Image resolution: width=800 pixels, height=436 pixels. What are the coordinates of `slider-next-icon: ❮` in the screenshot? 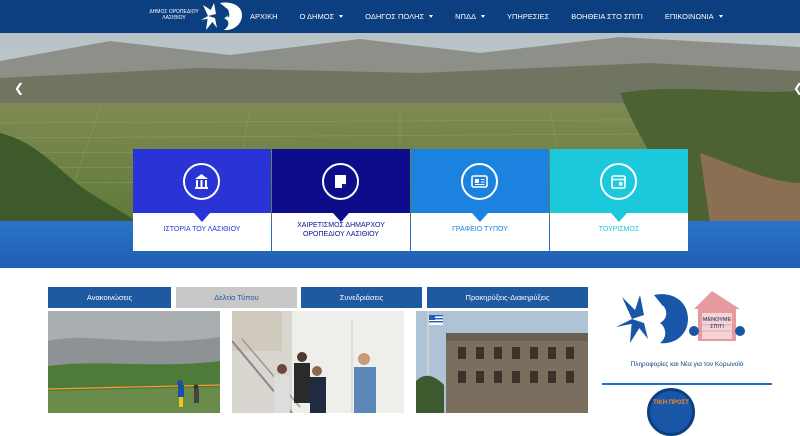 It's located at (796, 88).